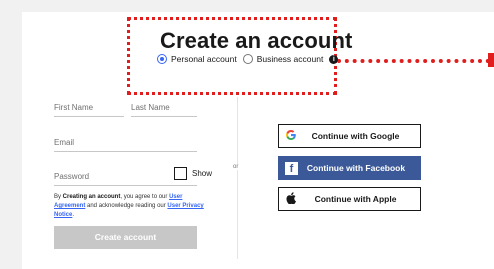  Describe the element at coordinates (145, 197) in the screenshot. I see `legal-text-1: , you agree to our` at that location.